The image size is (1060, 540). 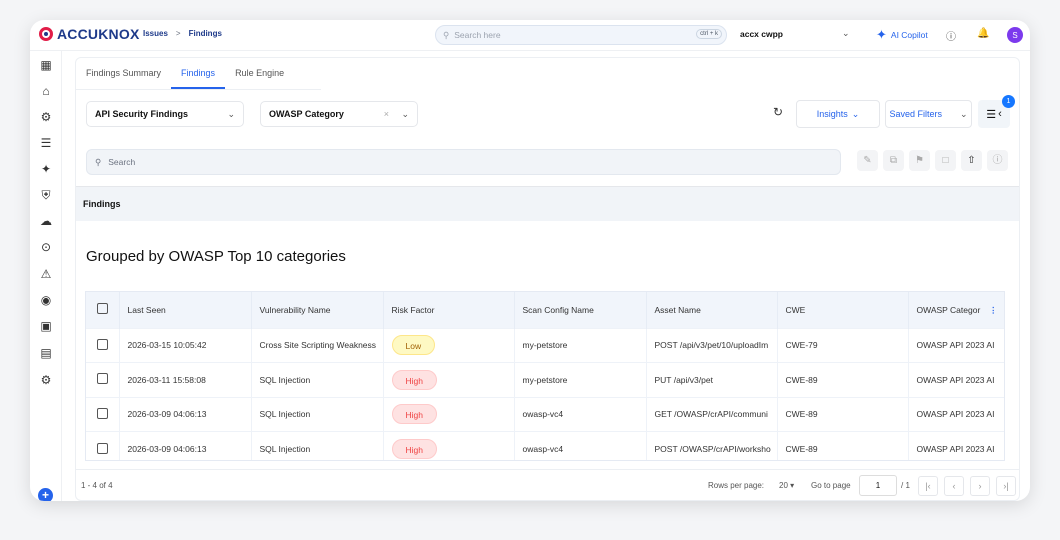 What do you see at coordinates (46, 91) in the screenshot?
I see `inventory-icon: ⌂` at bounding box center [46, 91].